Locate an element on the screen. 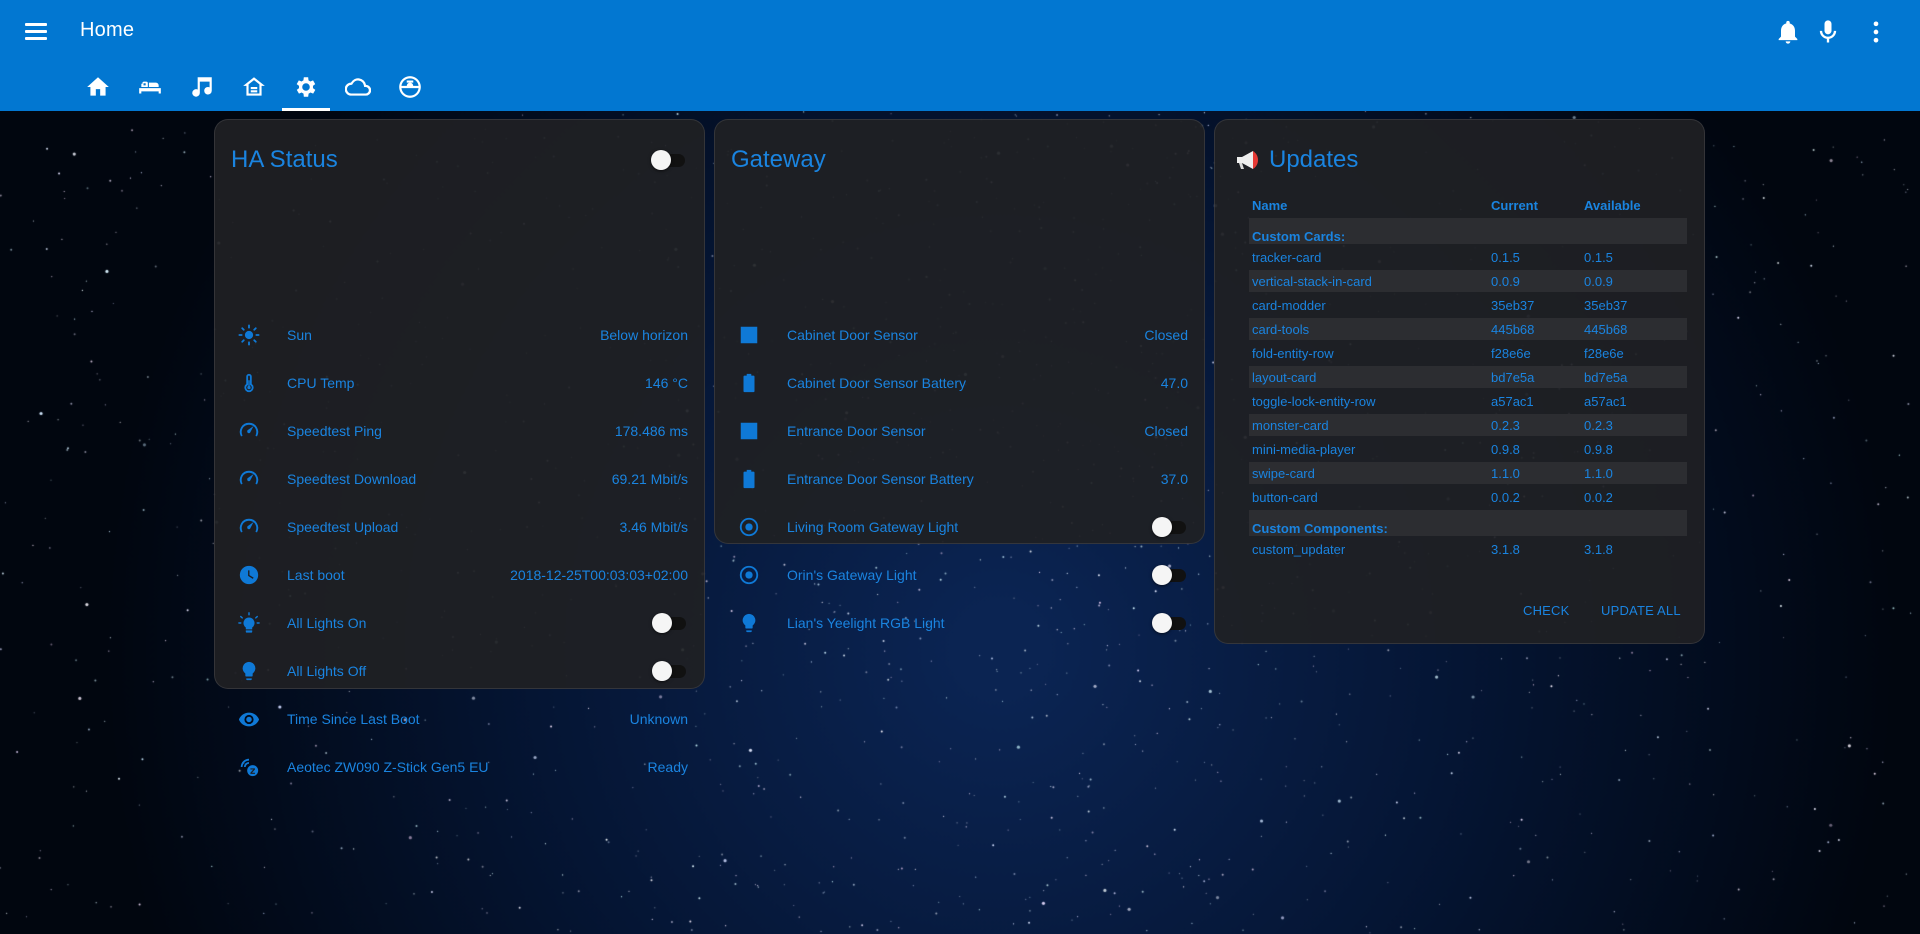  entity-row: Entrance Door Sensor Battery 37.0 is located at coordinates (959, 479).